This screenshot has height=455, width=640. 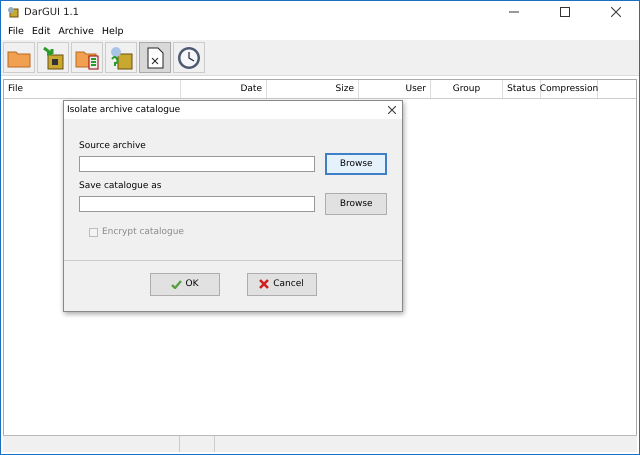 What do you see at coordinates (467, 89) in the screenshot?
I see `column-header: Group` at bounding box center [467, 89].